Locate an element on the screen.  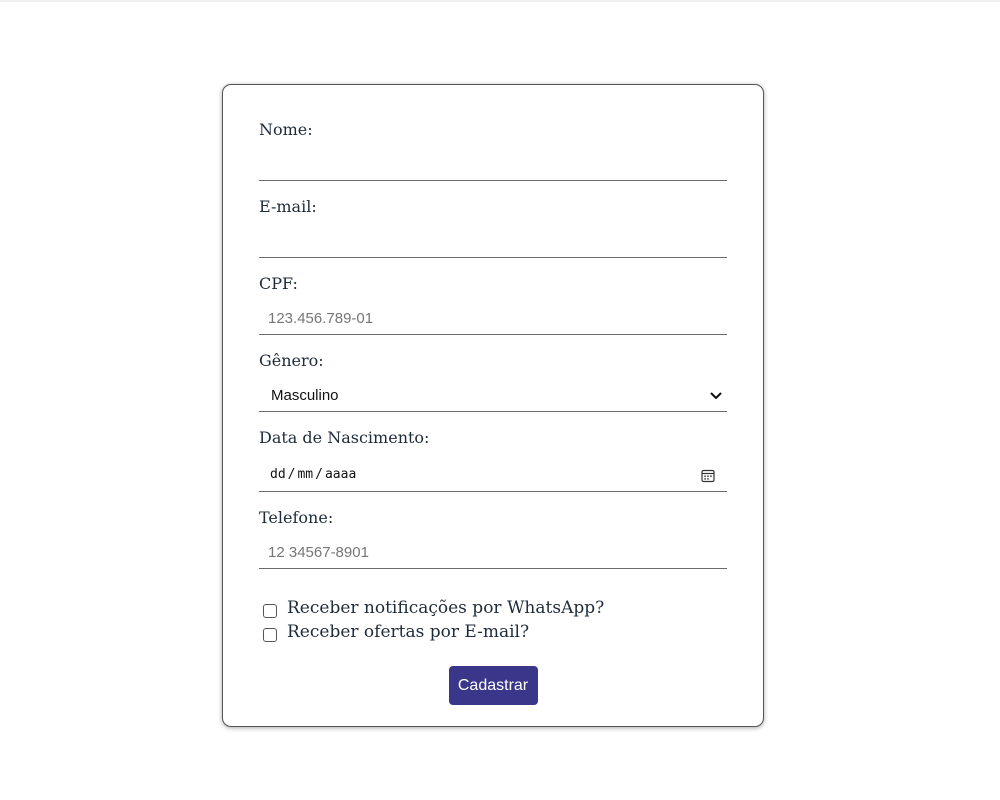
gender-select: Masculino is located at coordinates (493, 395).